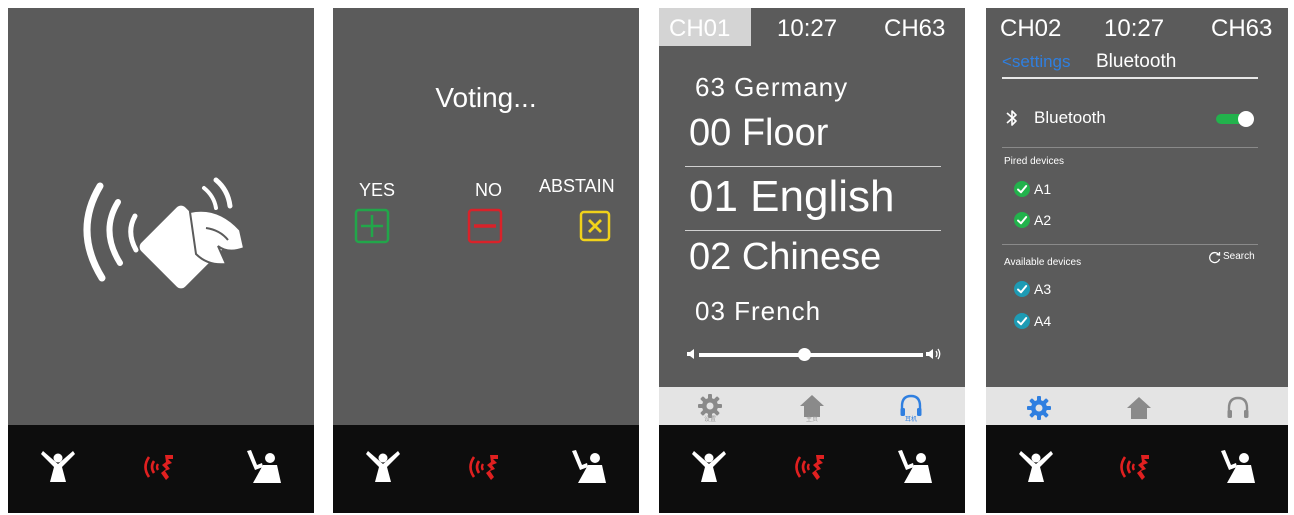 The height and width of the screenshot is (515, 1294). What do you see at coordinates (804, 354) in the screenshot?
I see `volume-slider-handle` at bounding box center [804, 354].